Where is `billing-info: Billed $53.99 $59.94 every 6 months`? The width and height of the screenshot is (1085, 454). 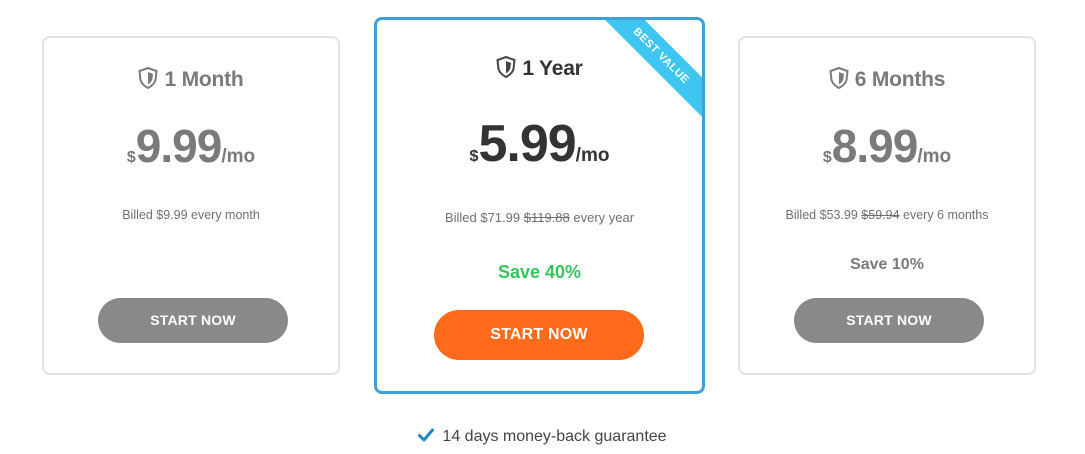
billing-info: Billed $53.99 $59.94 every 6 months is located at coordinates (887, 215).